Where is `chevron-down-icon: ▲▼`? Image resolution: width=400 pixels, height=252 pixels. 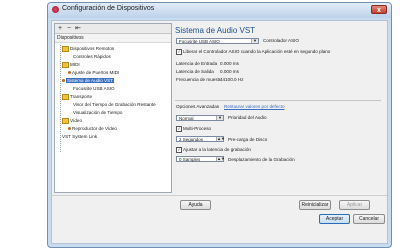
chevron-down-icon: ▲▼ is located at coordinates (220, 138).